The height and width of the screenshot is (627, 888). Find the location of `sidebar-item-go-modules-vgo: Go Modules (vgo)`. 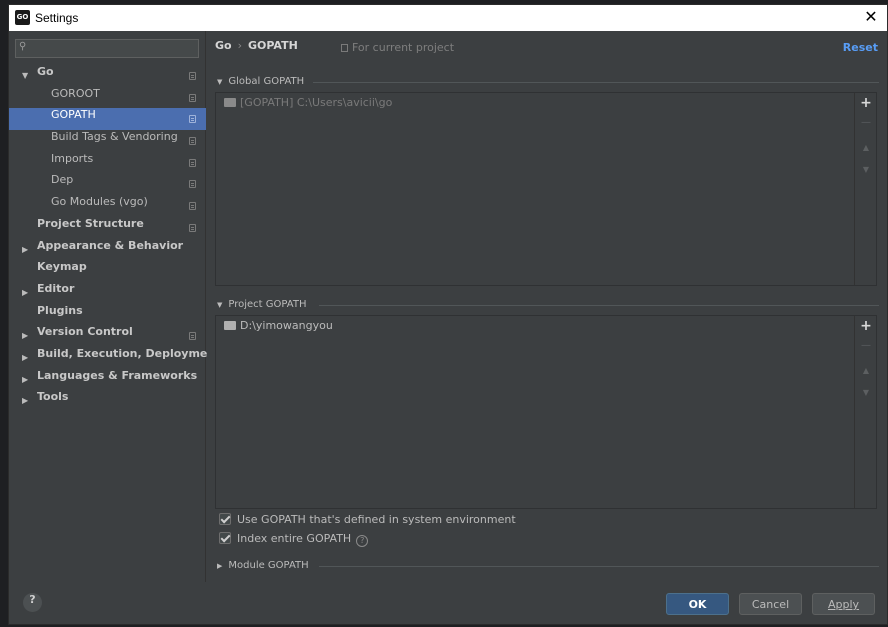

sidebar-item-go-modules-vgo: Go Modules (vgo) is located at coordinates (107, 206).